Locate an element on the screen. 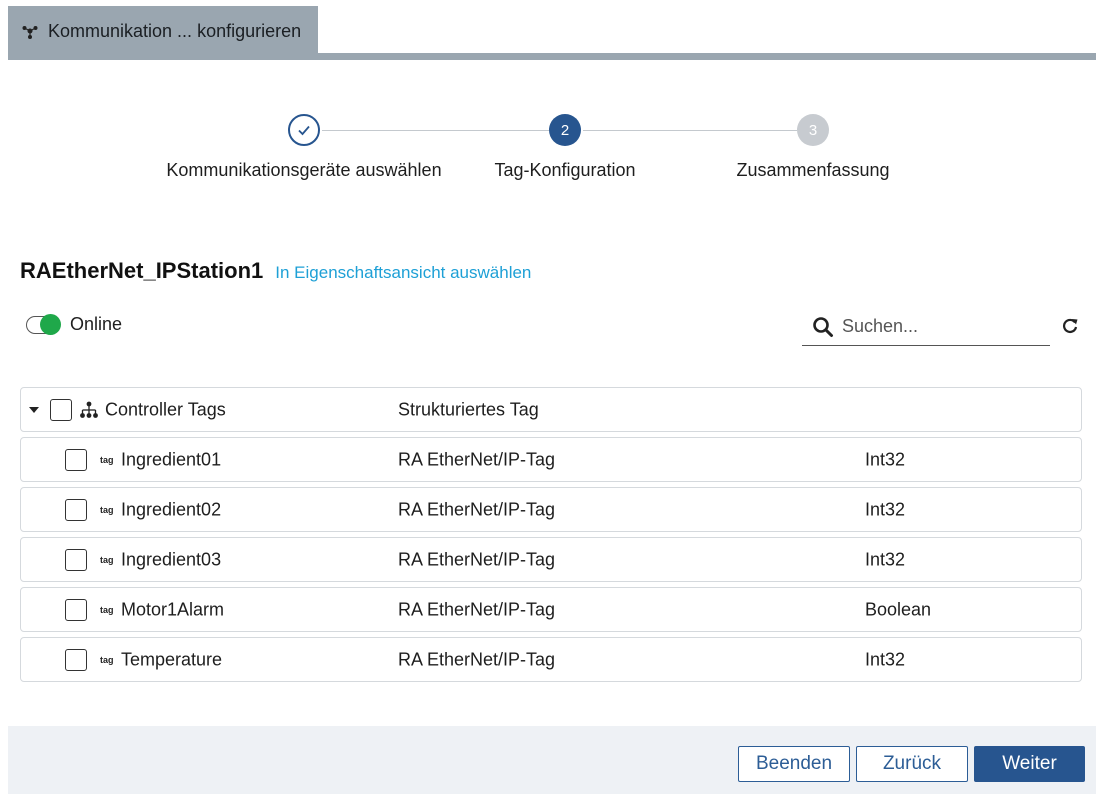  search-box is located at coordinates (926, 327).